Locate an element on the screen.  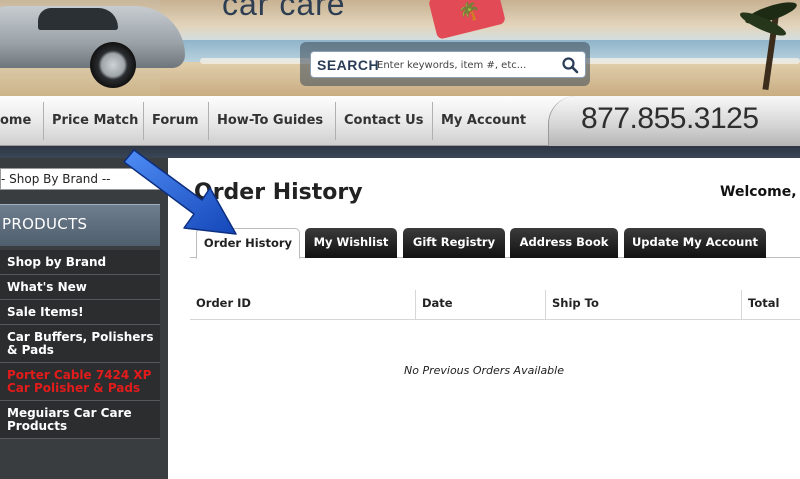
search-bar: SEARCH is located at coordinates (445, 64).